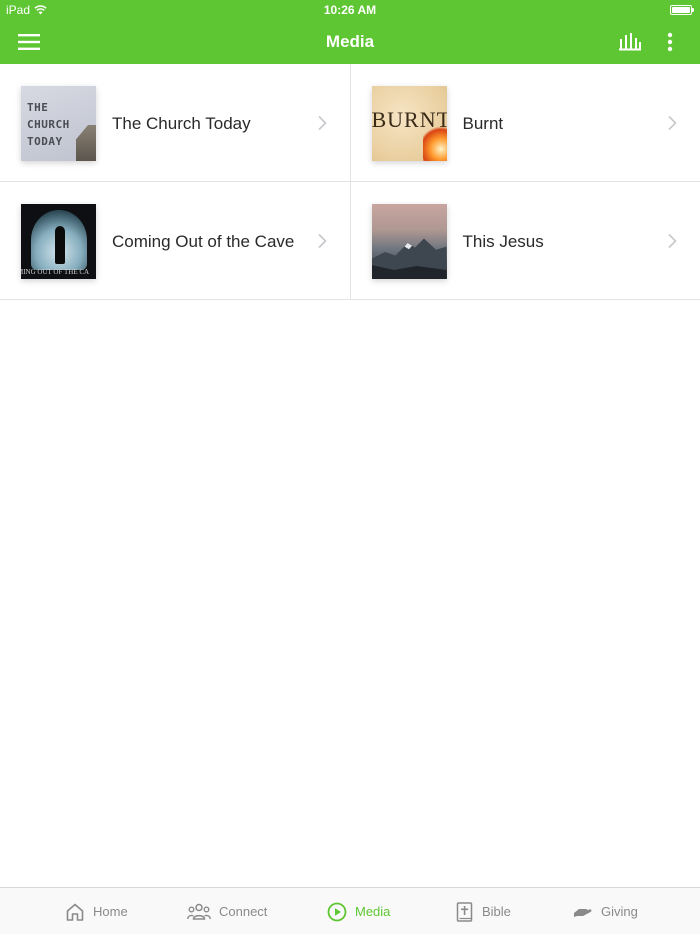 The height and width of the screenshot is (934, 700). I want to click on stats-button, so click(630, 42).